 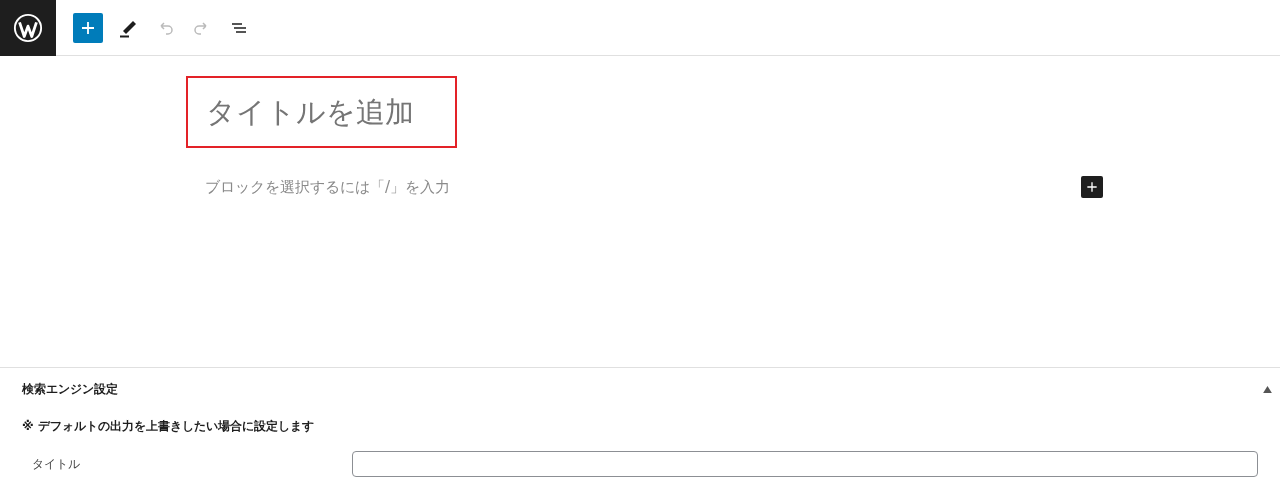 What do you see at coordinates (56, 464) in the screenshot?
I see `field-label: タイトル` at bounding box center [56, 464].